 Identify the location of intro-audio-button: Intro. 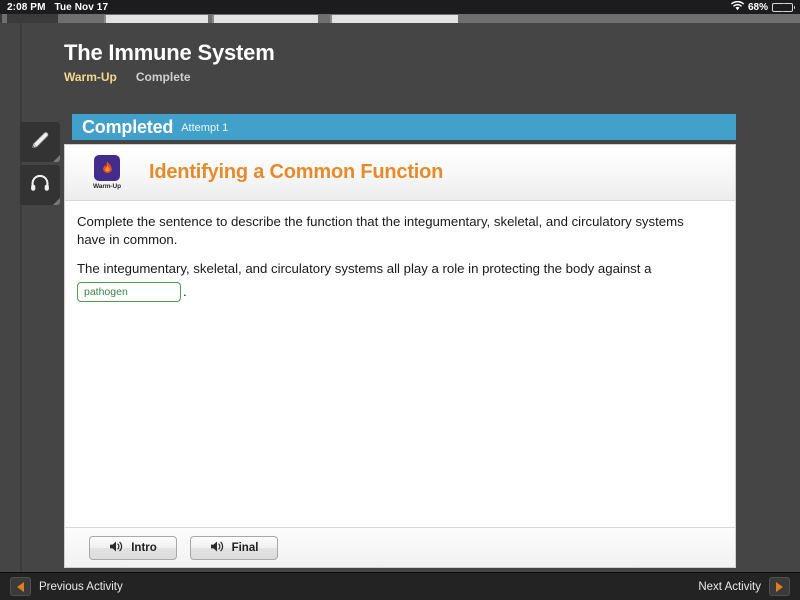
(133, 547).